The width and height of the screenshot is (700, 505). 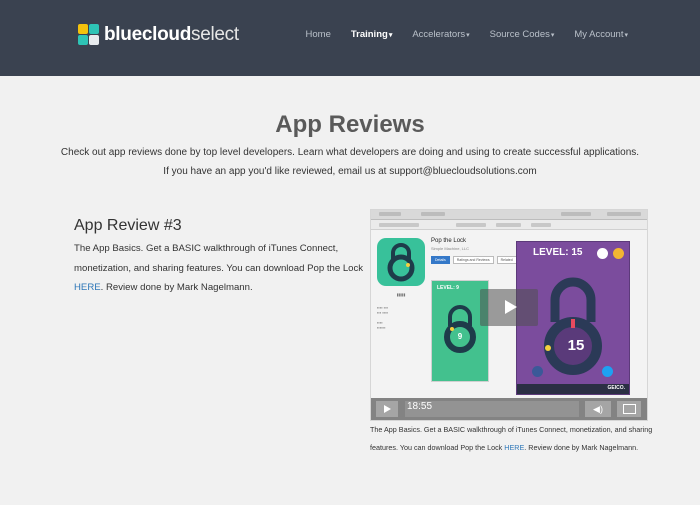 What do you see at coordinates (537, 371) in the screenshot?
I see `facebook-icon` at bounding box center [537, 371].